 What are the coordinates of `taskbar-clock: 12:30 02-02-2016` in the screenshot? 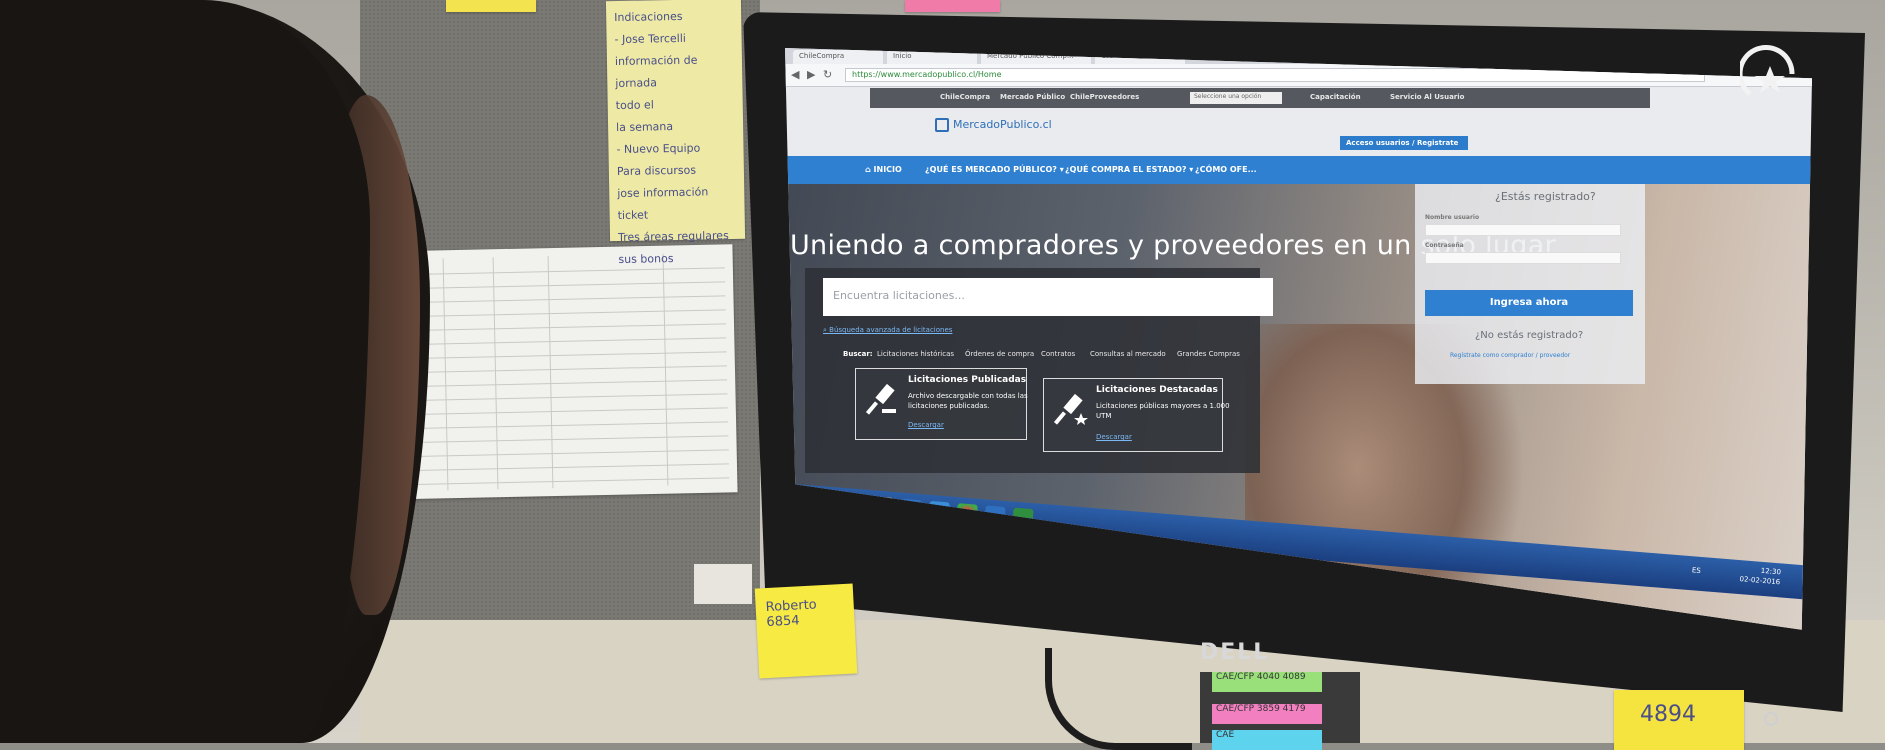 It's located at (1760, 575).